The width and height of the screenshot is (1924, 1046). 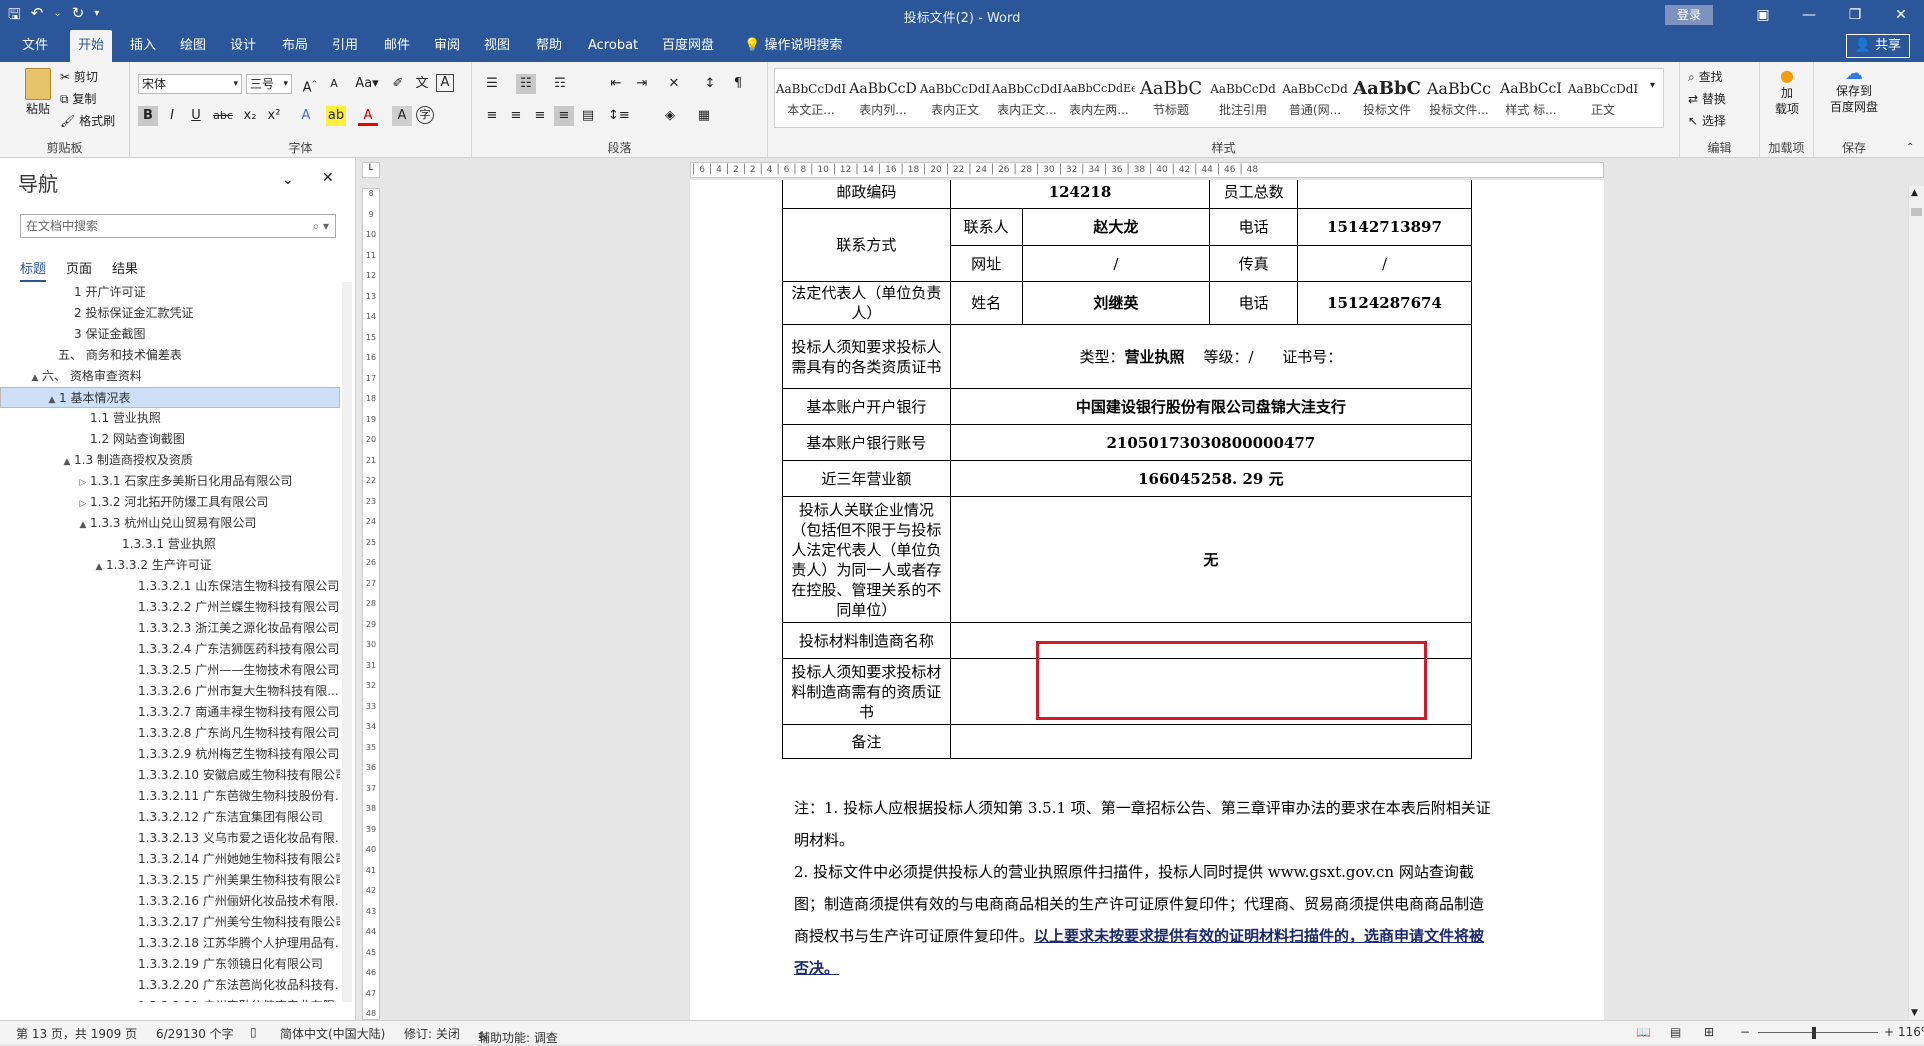 I want to click on tab-review: 审阅, so click(x=447, y=46).